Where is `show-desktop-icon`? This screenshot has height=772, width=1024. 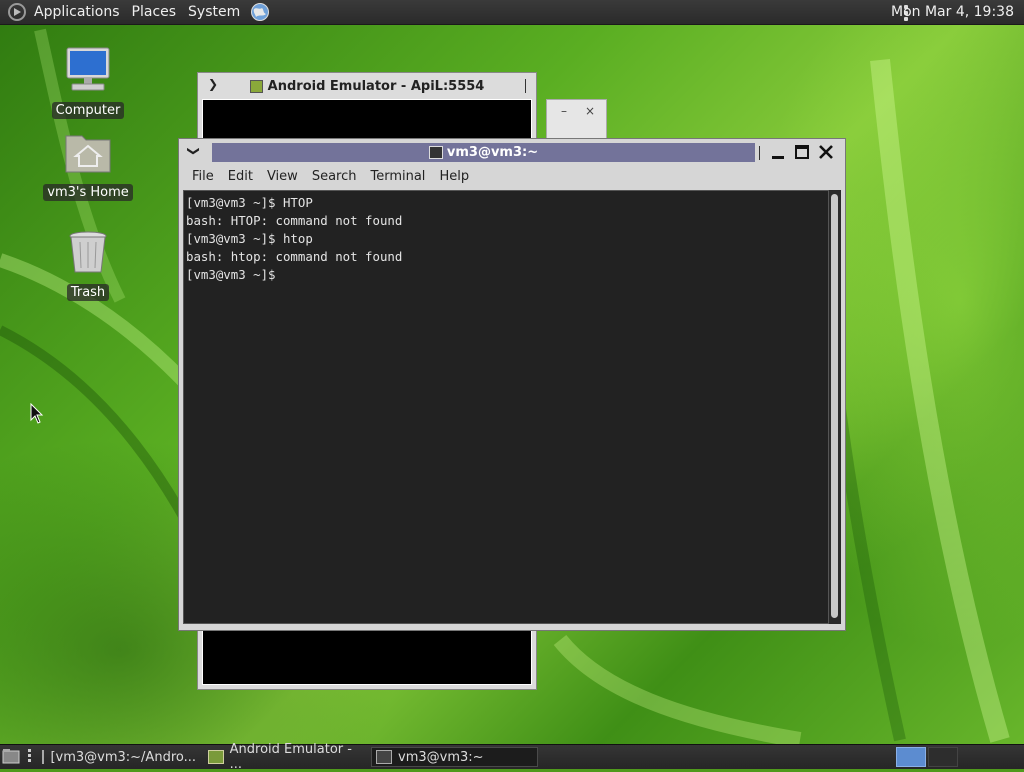 show-desktop-icon is located at coordinates (11, 756).